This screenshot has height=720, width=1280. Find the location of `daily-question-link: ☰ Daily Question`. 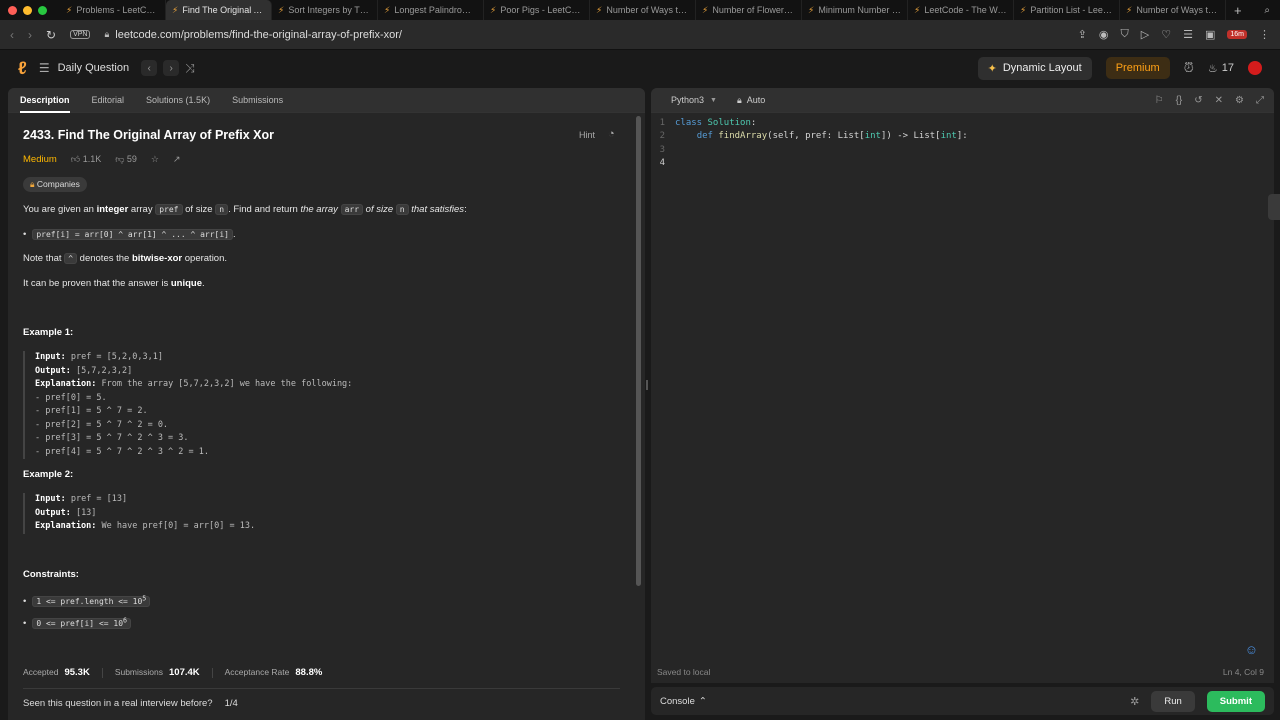

daily-question-link: ☰ Daily Question is located at coordinates (84, 68).